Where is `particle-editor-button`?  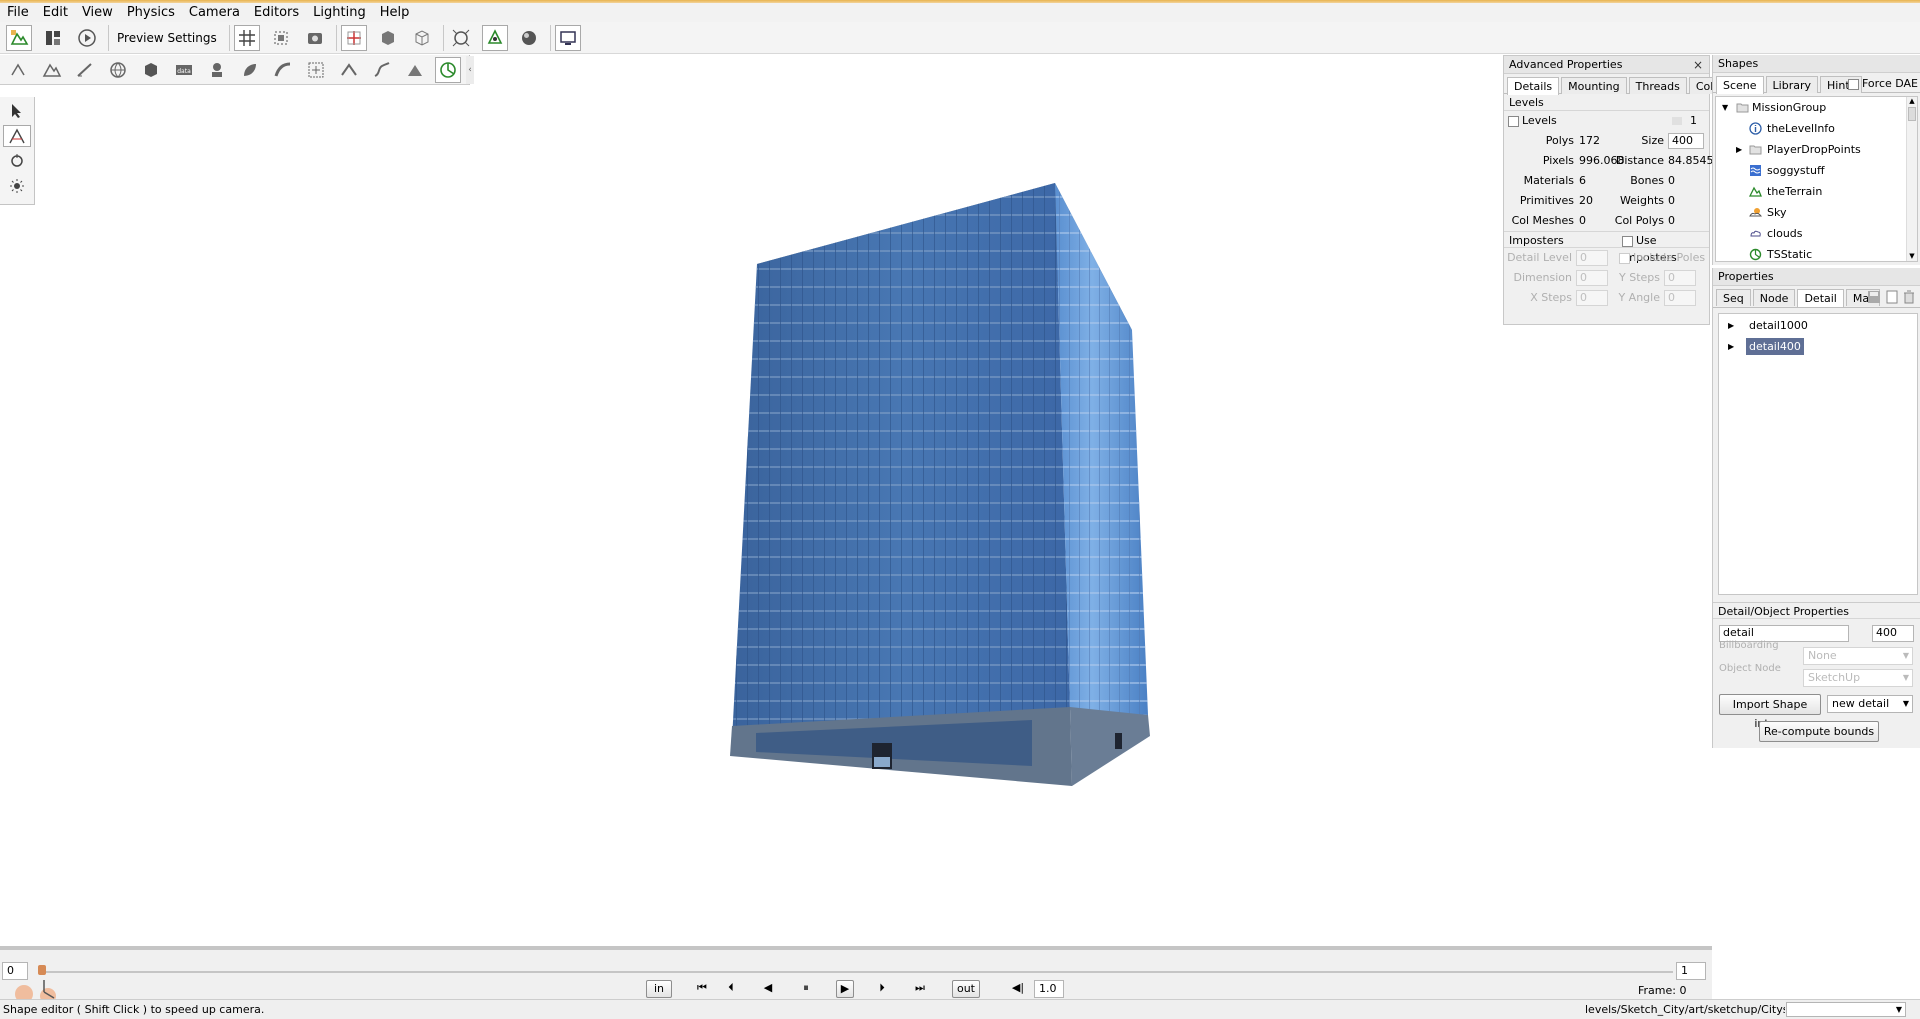
particle-editor-button is located at coordinates (217, 70).